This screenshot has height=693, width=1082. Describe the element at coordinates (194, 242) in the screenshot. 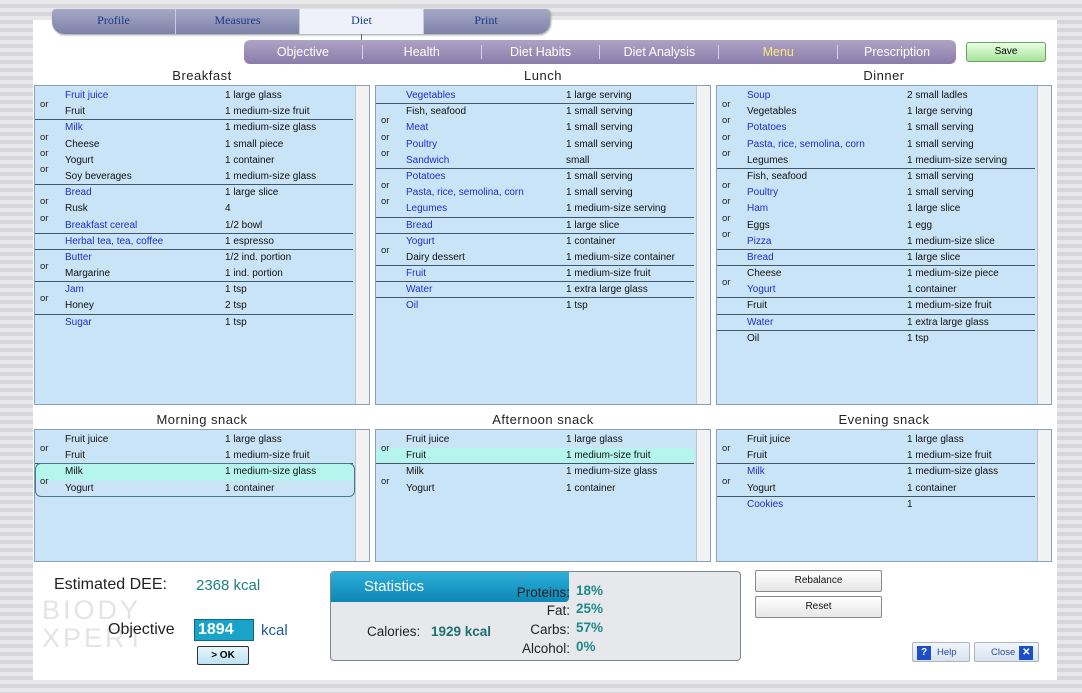

I see `meal-row: Herbal tea, tea, coffee 1 espresso` at that location.